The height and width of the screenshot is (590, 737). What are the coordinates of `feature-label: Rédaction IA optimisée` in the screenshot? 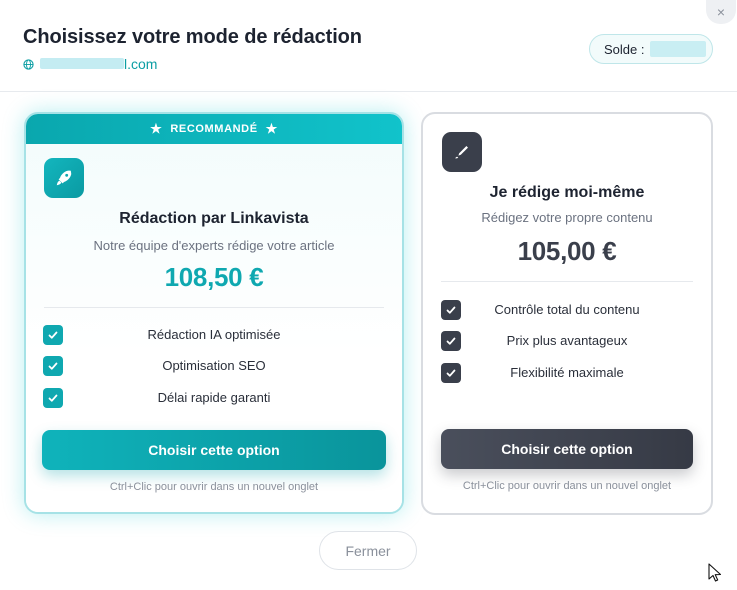 It's located at (214, 334).